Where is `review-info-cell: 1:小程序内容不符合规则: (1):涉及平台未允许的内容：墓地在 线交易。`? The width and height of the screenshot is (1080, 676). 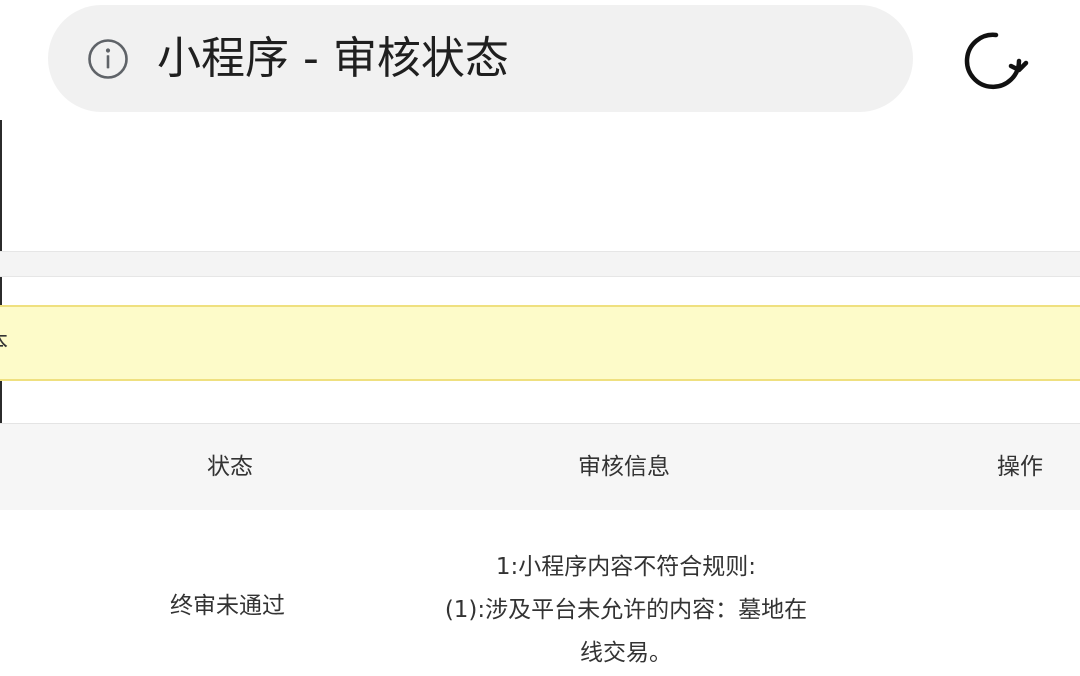 review-info-cell: 1:小程序内容不符合规则: (1):涉及平台未允许的内容：墓地在 线交易。 is located at coordinates (626, 610).